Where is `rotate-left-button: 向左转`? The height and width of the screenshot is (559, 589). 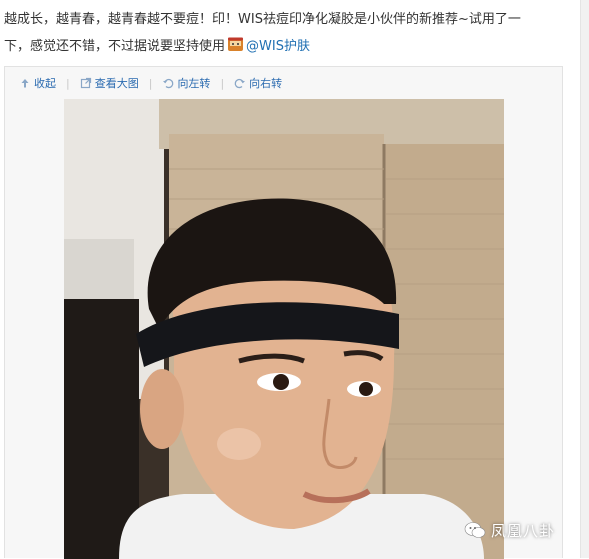
rotate-left-button: 向左转 is located at coordinates (186, 83).